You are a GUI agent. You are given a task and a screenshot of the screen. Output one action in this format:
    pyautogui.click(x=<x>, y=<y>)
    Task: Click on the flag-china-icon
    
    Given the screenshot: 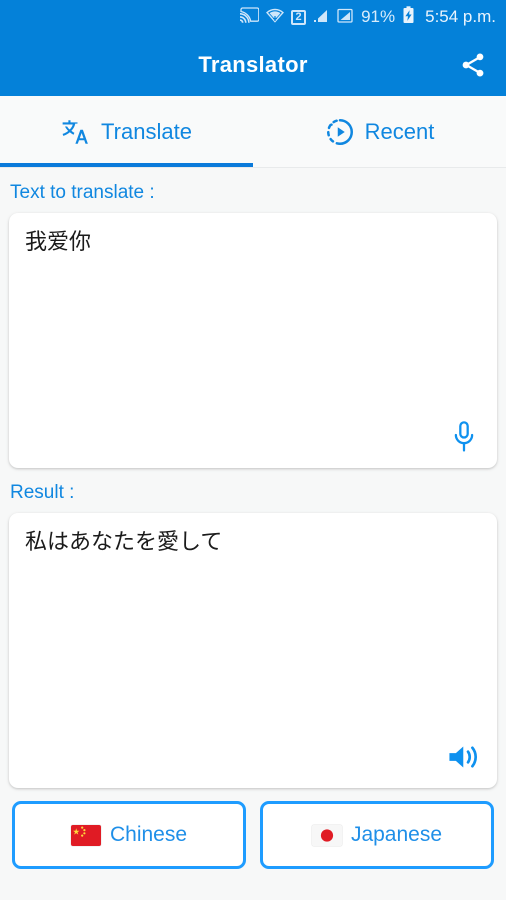 What is the action you would take?
    pyautogui.click(x=85, y=835)
    